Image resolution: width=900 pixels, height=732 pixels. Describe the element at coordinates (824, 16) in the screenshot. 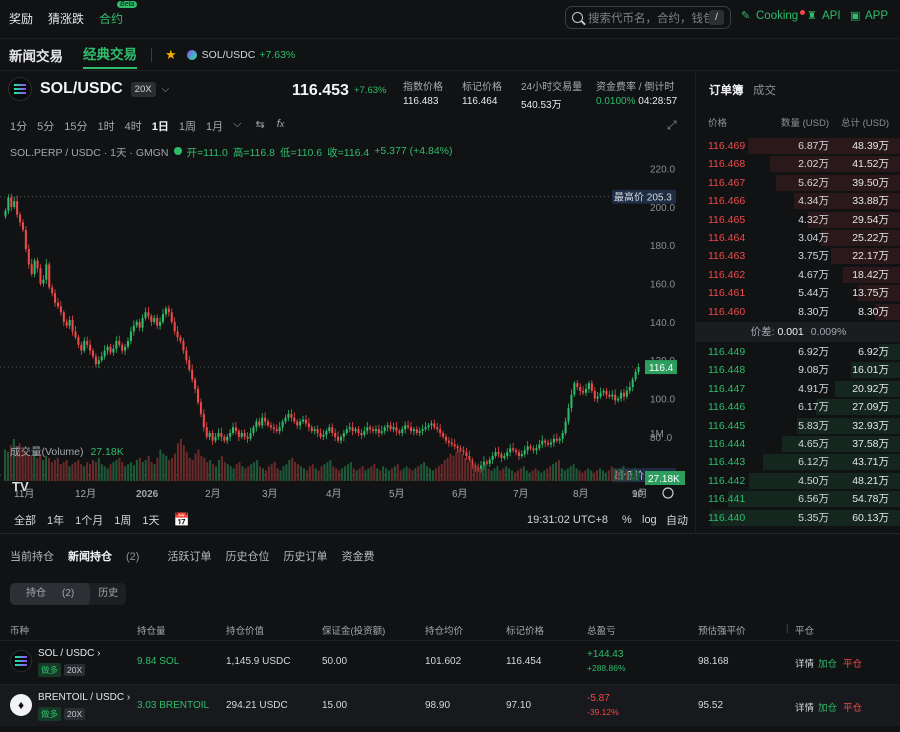

I see `api-link: ♜ API` at that location.